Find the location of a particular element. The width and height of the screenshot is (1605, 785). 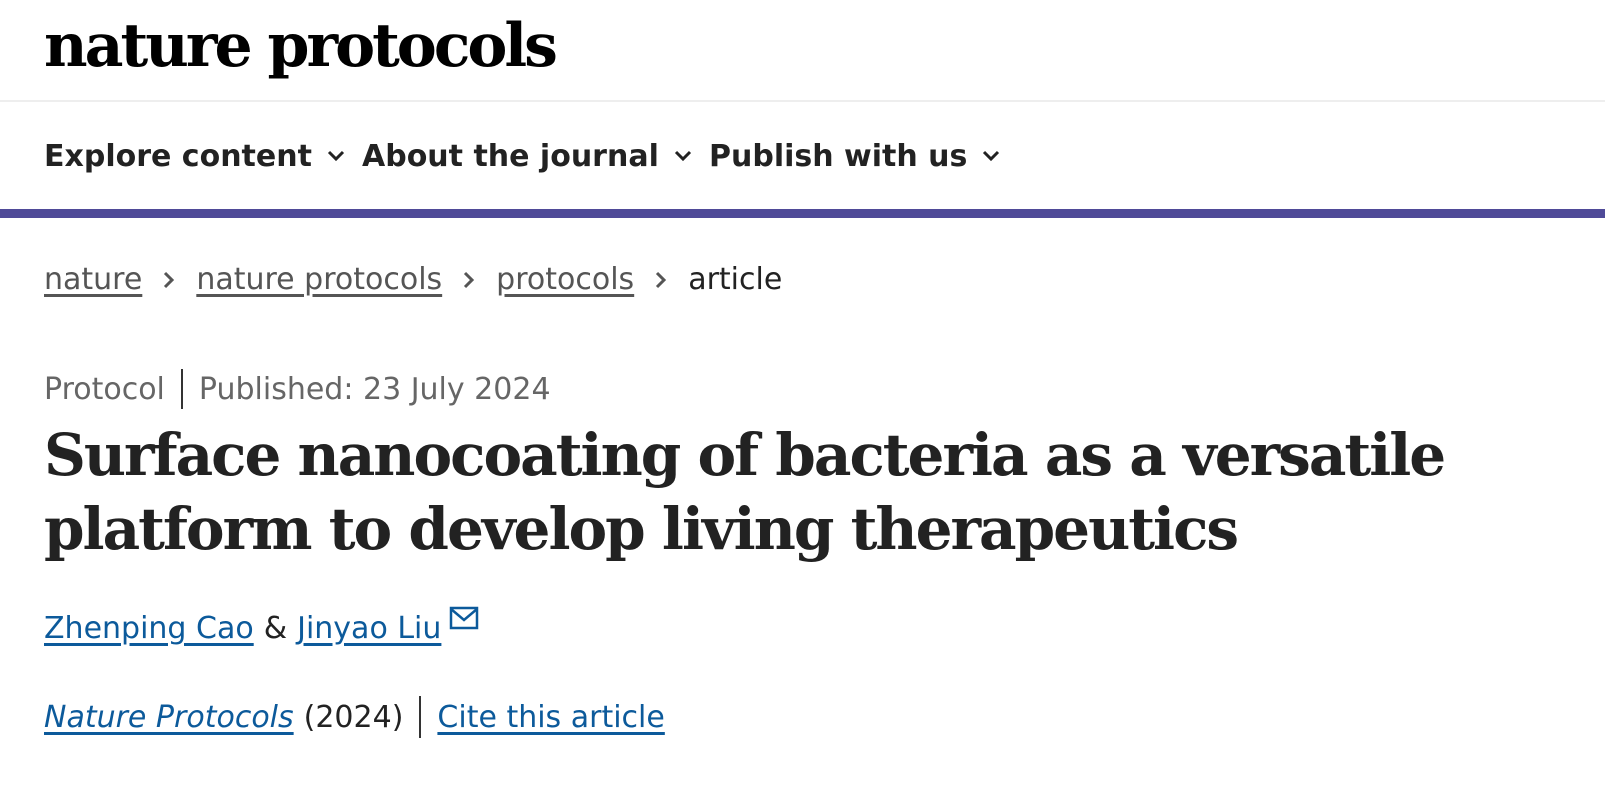

nav-item-label: Explore content is located at coordinates (178, 156).